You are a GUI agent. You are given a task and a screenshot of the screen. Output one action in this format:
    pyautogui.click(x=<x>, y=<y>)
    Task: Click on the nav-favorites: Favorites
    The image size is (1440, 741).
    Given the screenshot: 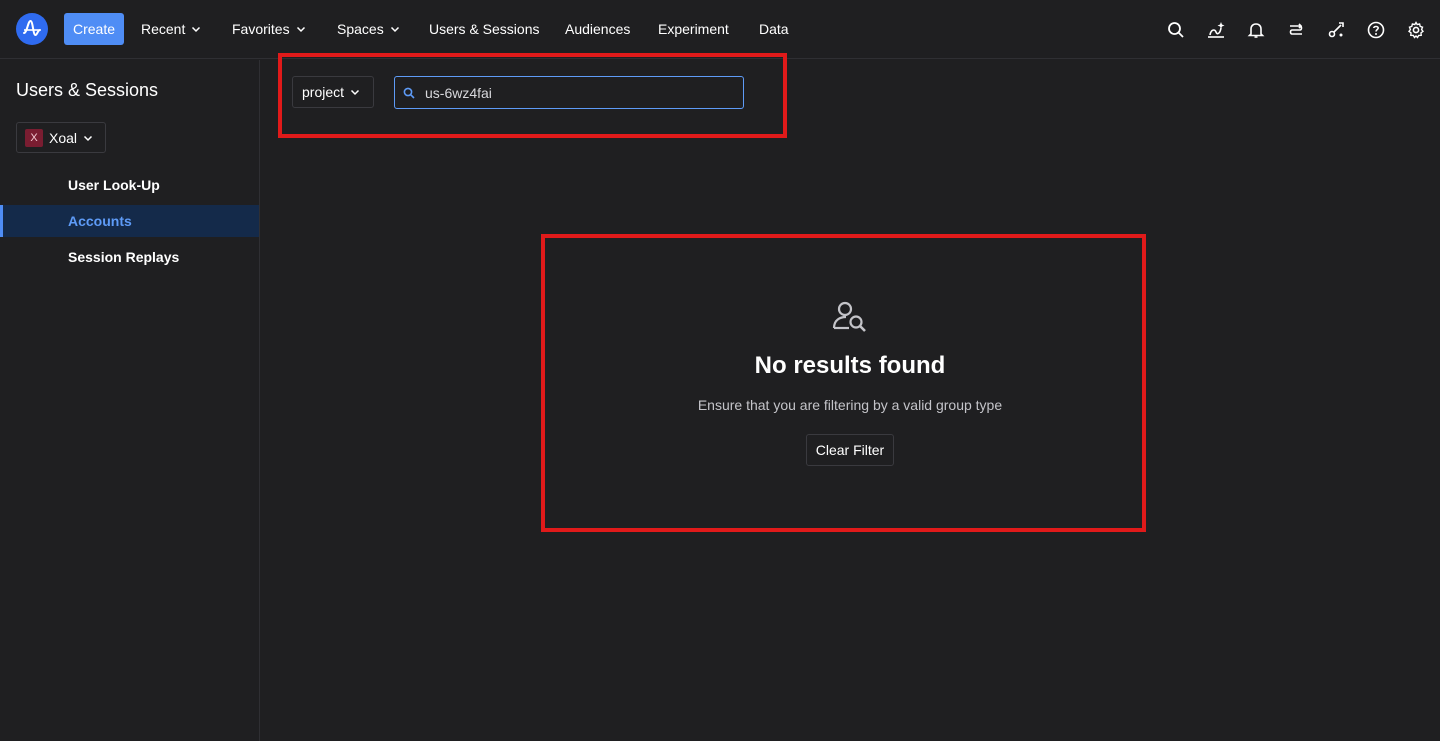 What is the action you would take?
    pyautogui.click(x=269, y=29)
    